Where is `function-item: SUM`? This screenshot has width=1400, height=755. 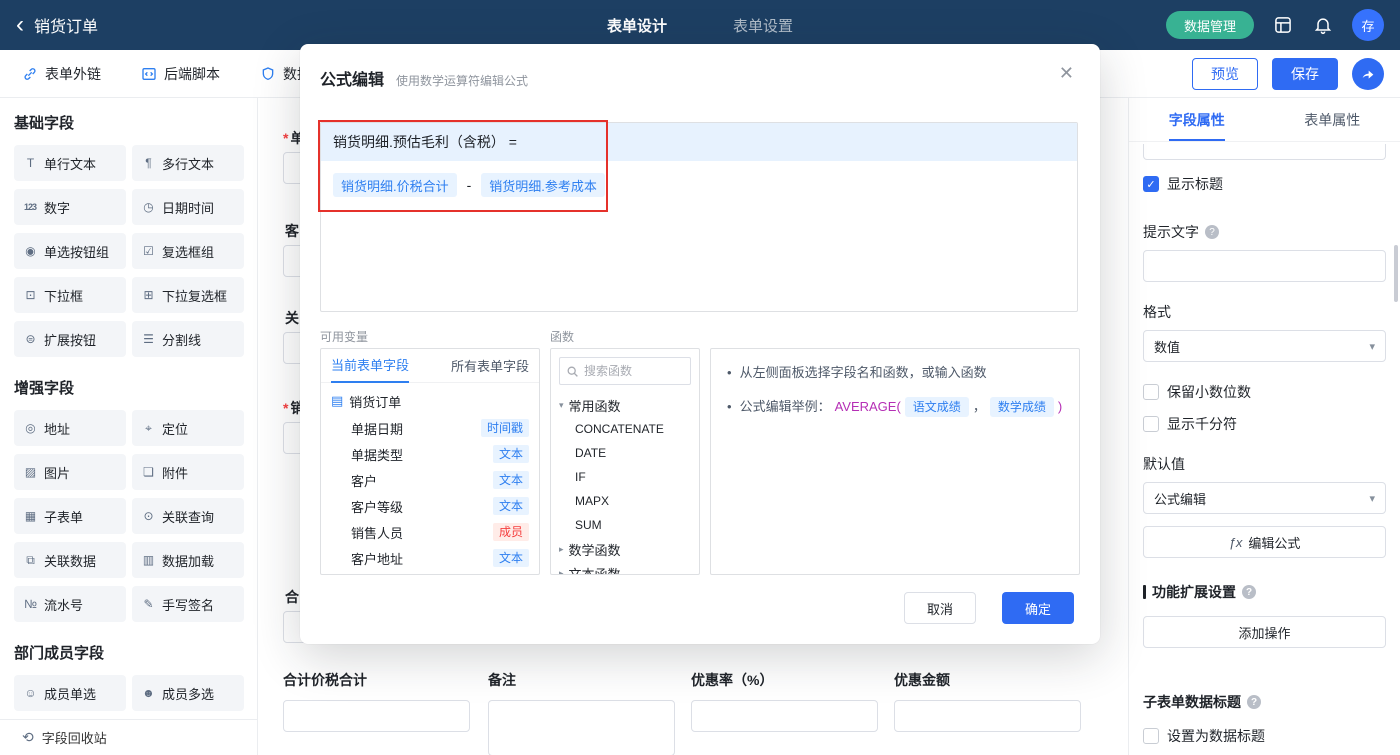
function-item: SUM is located at coordinates (625, 525).